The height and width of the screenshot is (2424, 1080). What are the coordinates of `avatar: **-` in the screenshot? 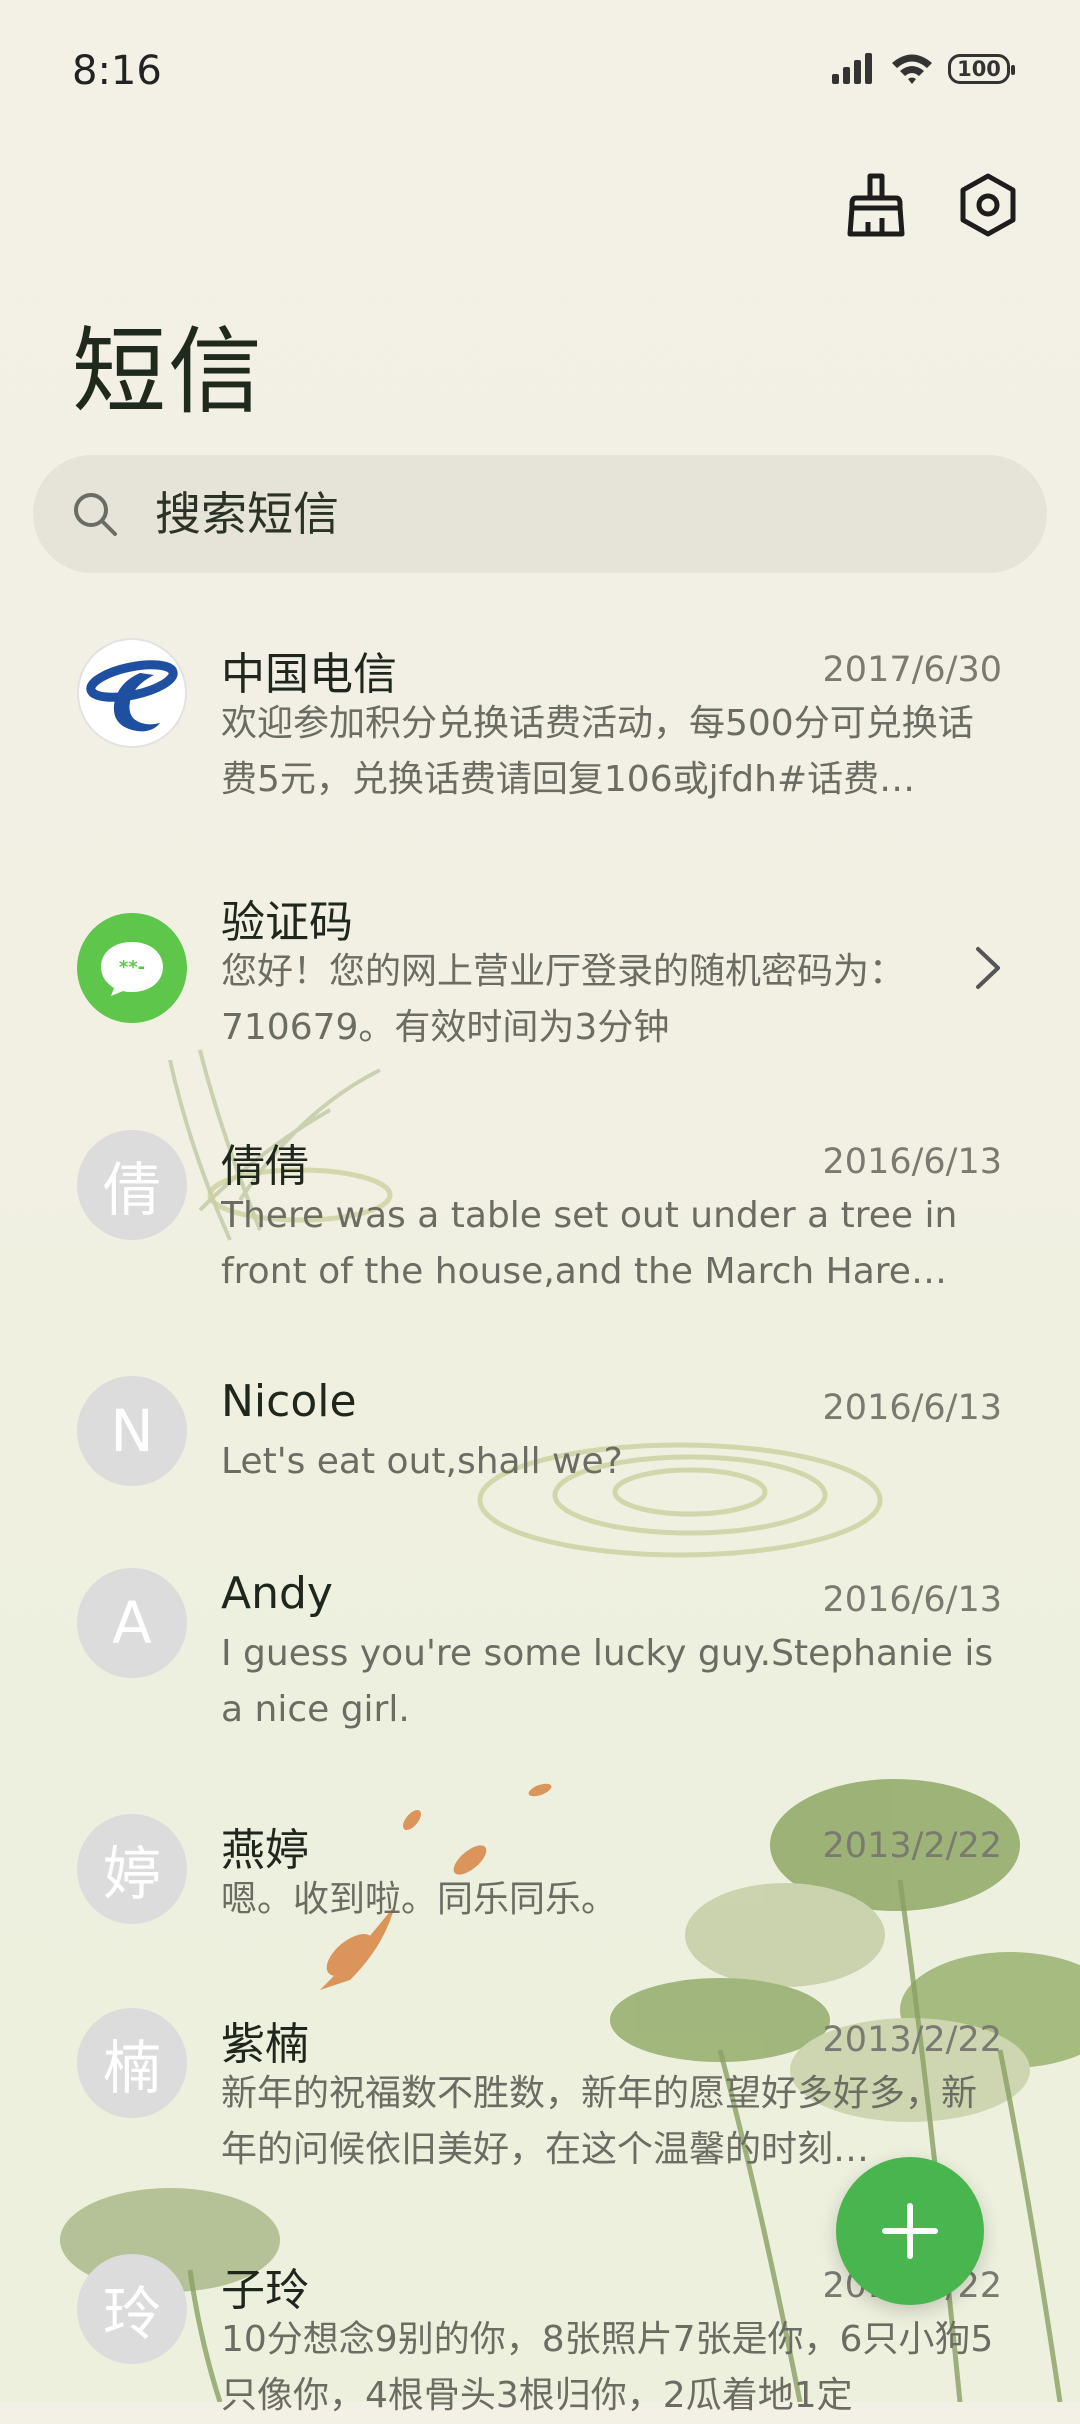 It's located at (132, 968).